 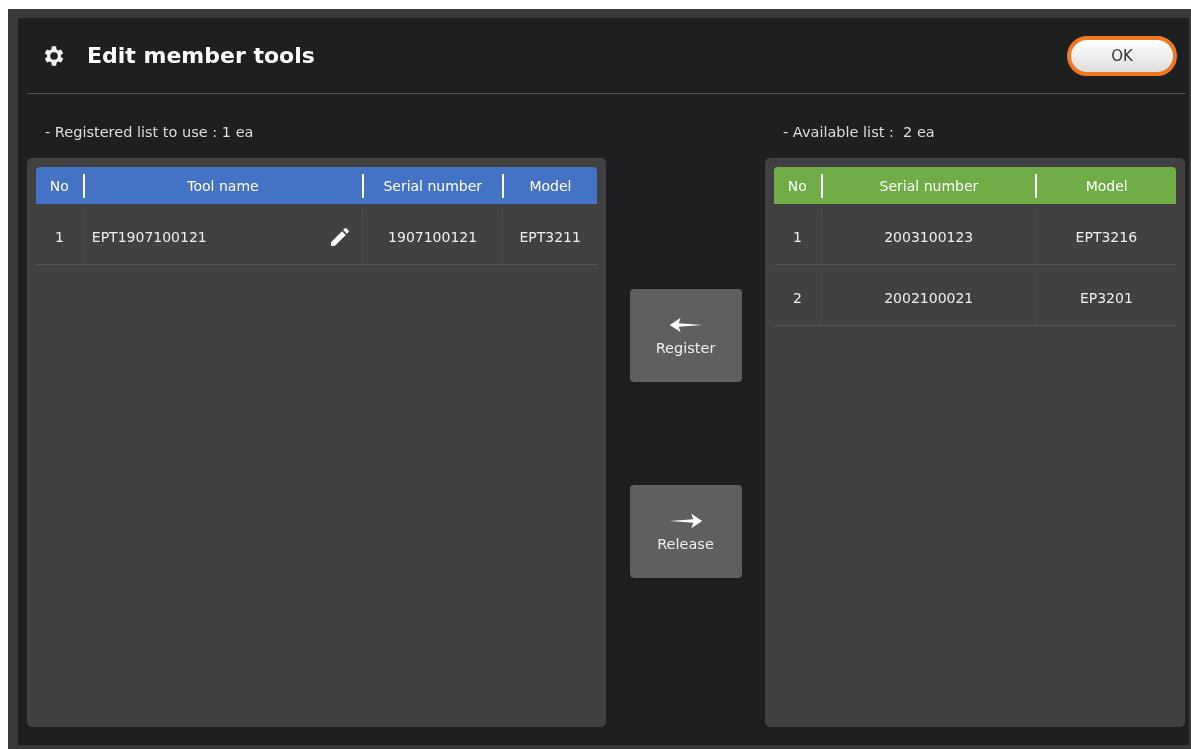 I want to click on list-label: - Available list : 2 ea, so click(x=859, y=133).